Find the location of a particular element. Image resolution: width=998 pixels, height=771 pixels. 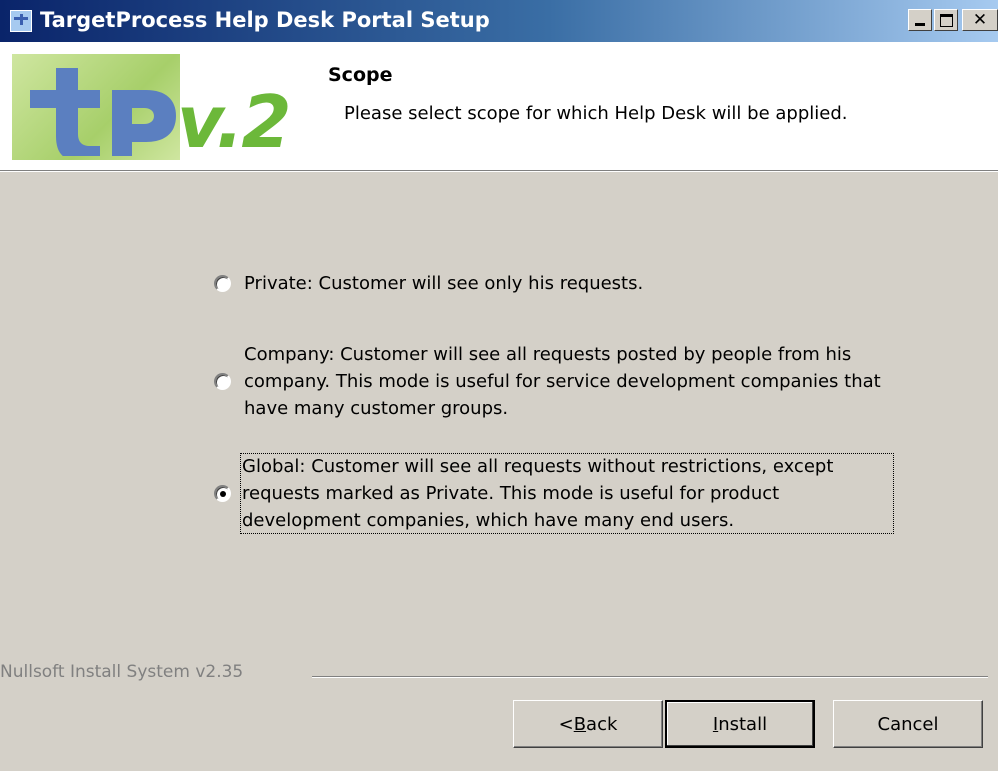

close-icon: ✕ is located at coordinates (980, 20).